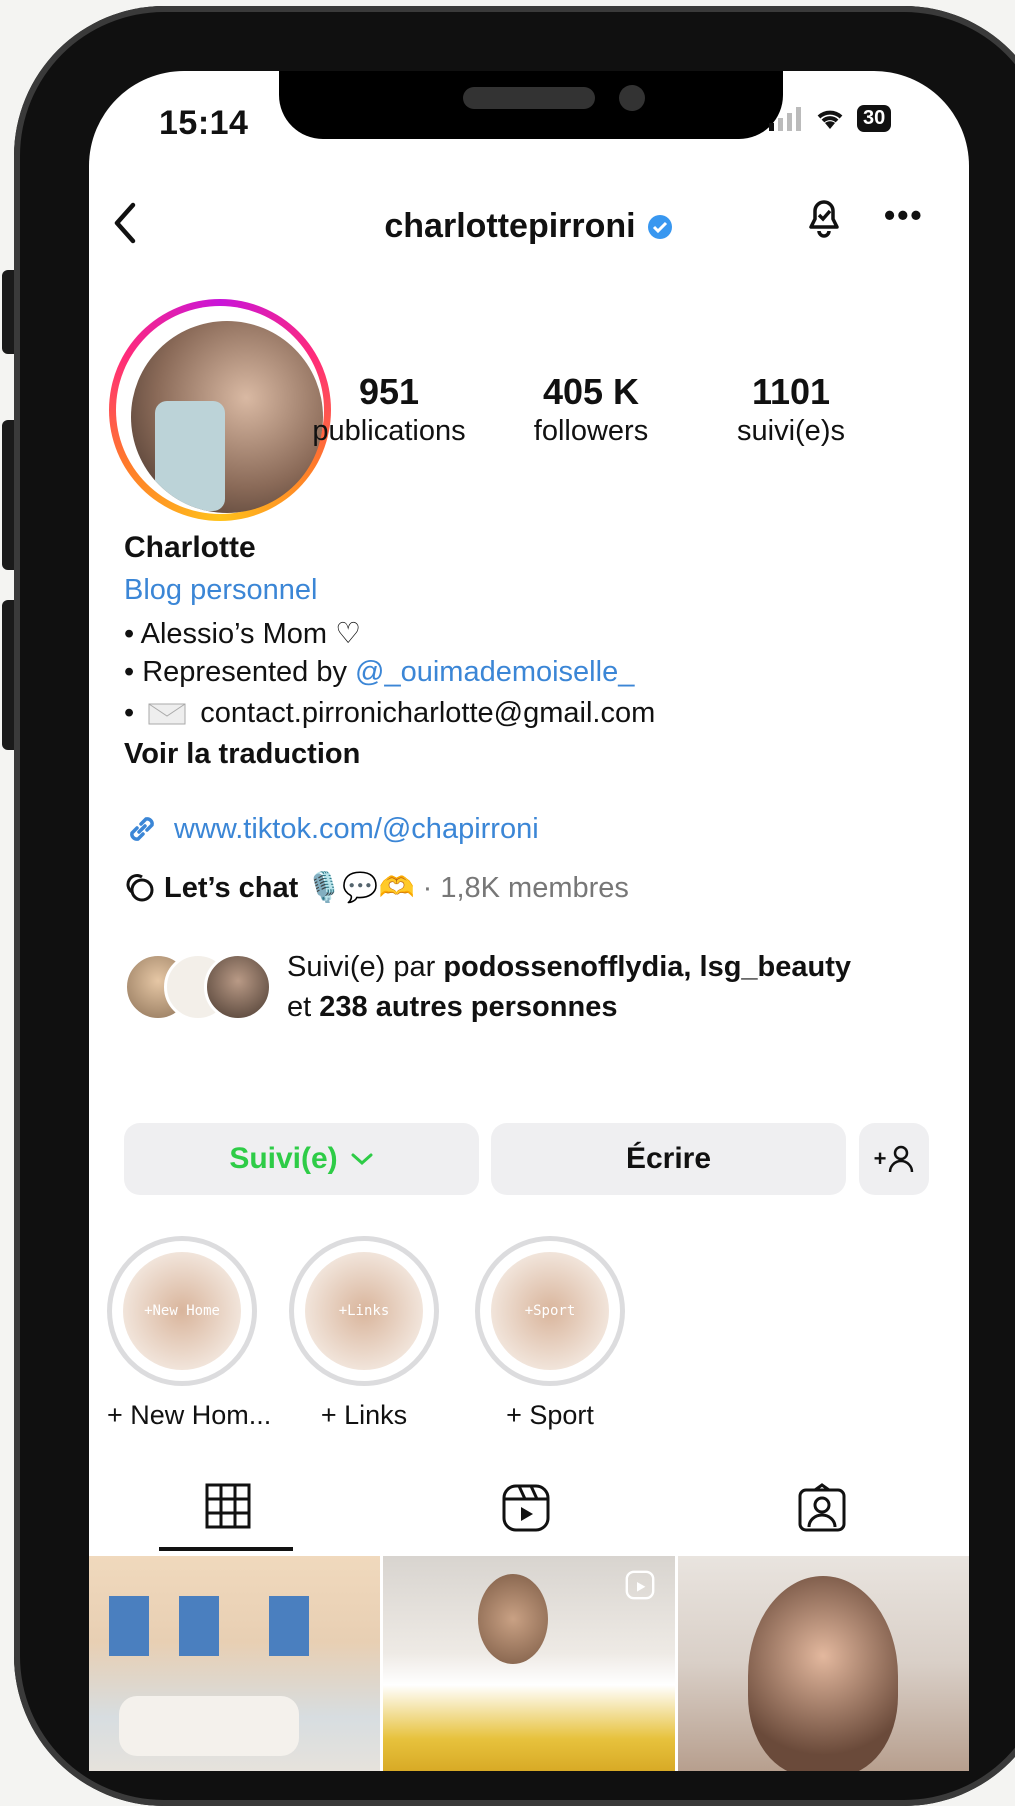  What do you see at coordinates (190, 547) in the screenshot?
I see `profile-name: Charlotte` at bounding box center [190, 547].